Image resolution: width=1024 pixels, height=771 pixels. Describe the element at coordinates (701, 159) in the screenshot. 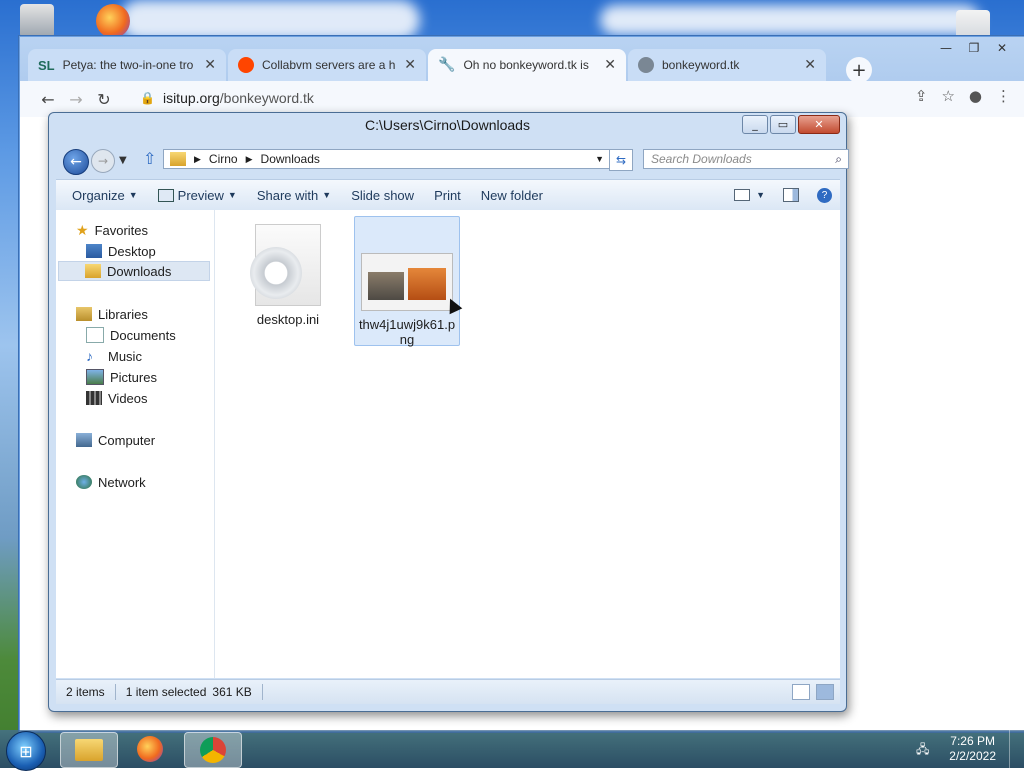

I see `search-placeholder: Search Downloads` at that location.